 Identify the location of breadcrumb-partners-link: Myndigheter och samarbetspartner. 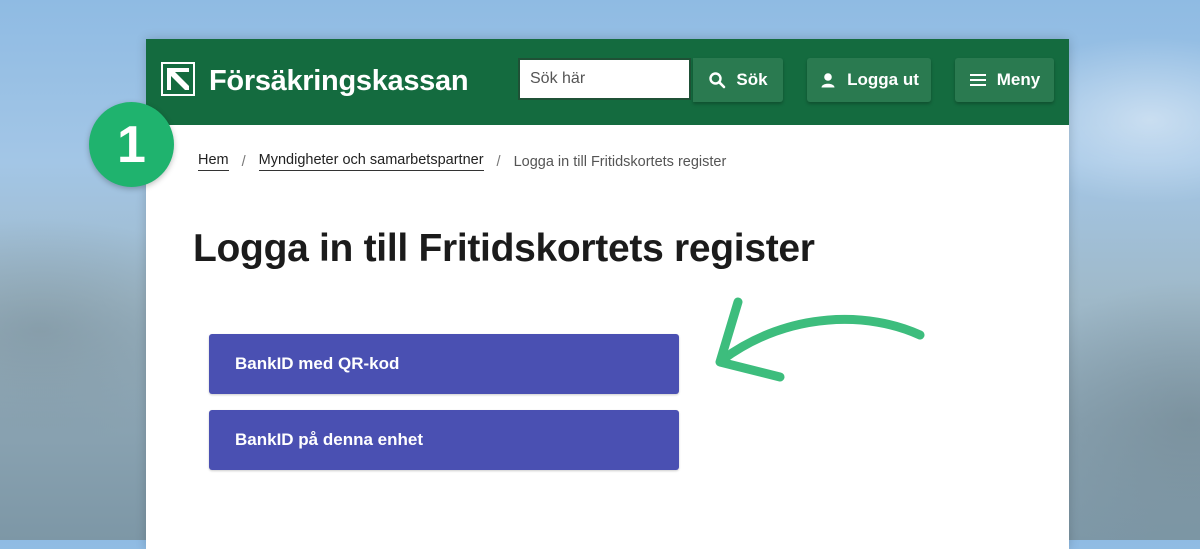
(371, 161).